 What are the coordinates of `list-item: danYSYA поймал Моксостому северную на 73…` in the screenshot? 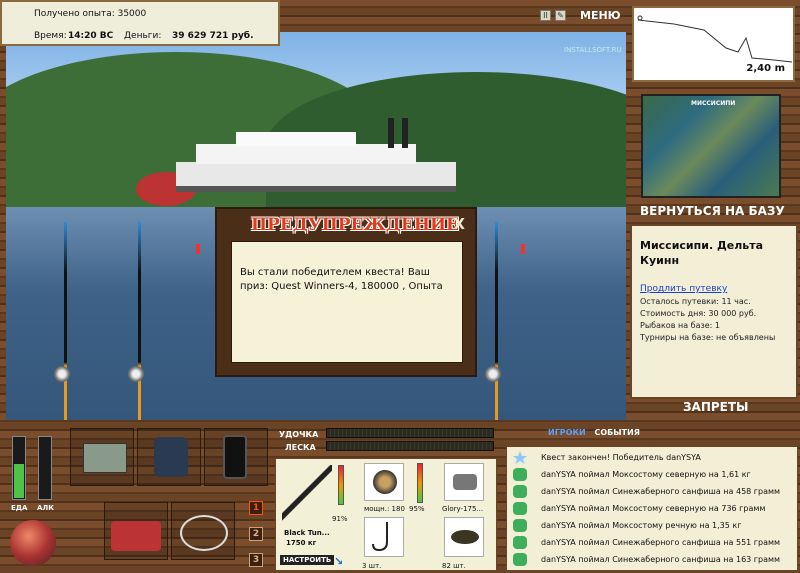 It's located at (653, 508).